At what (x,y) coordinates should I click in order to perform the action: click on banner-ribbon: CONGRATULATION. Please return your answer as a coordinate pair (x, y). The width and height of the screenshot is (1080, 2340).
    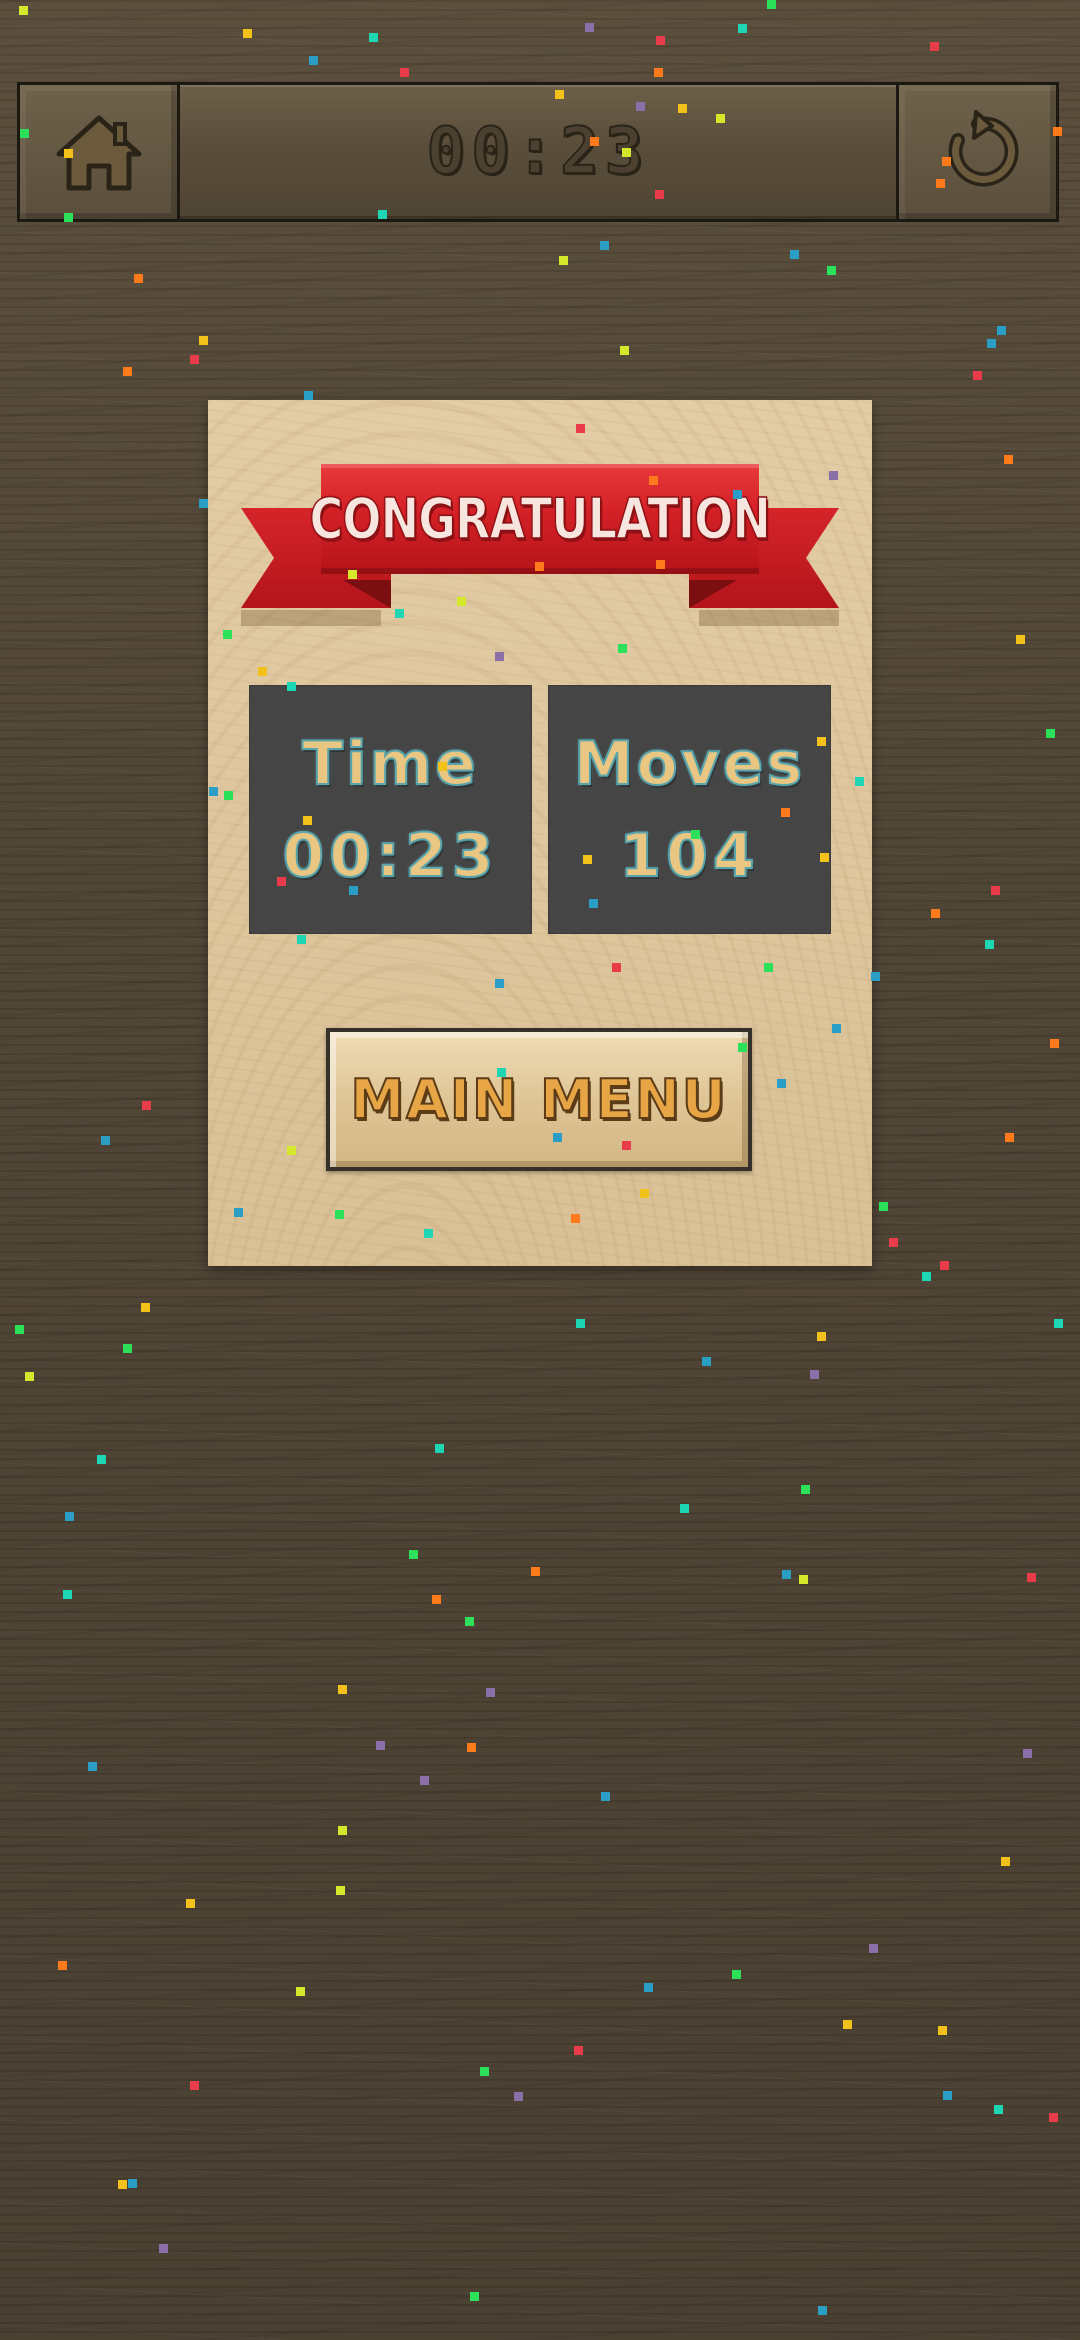
    Looking at the image, I should click on (540, 519).